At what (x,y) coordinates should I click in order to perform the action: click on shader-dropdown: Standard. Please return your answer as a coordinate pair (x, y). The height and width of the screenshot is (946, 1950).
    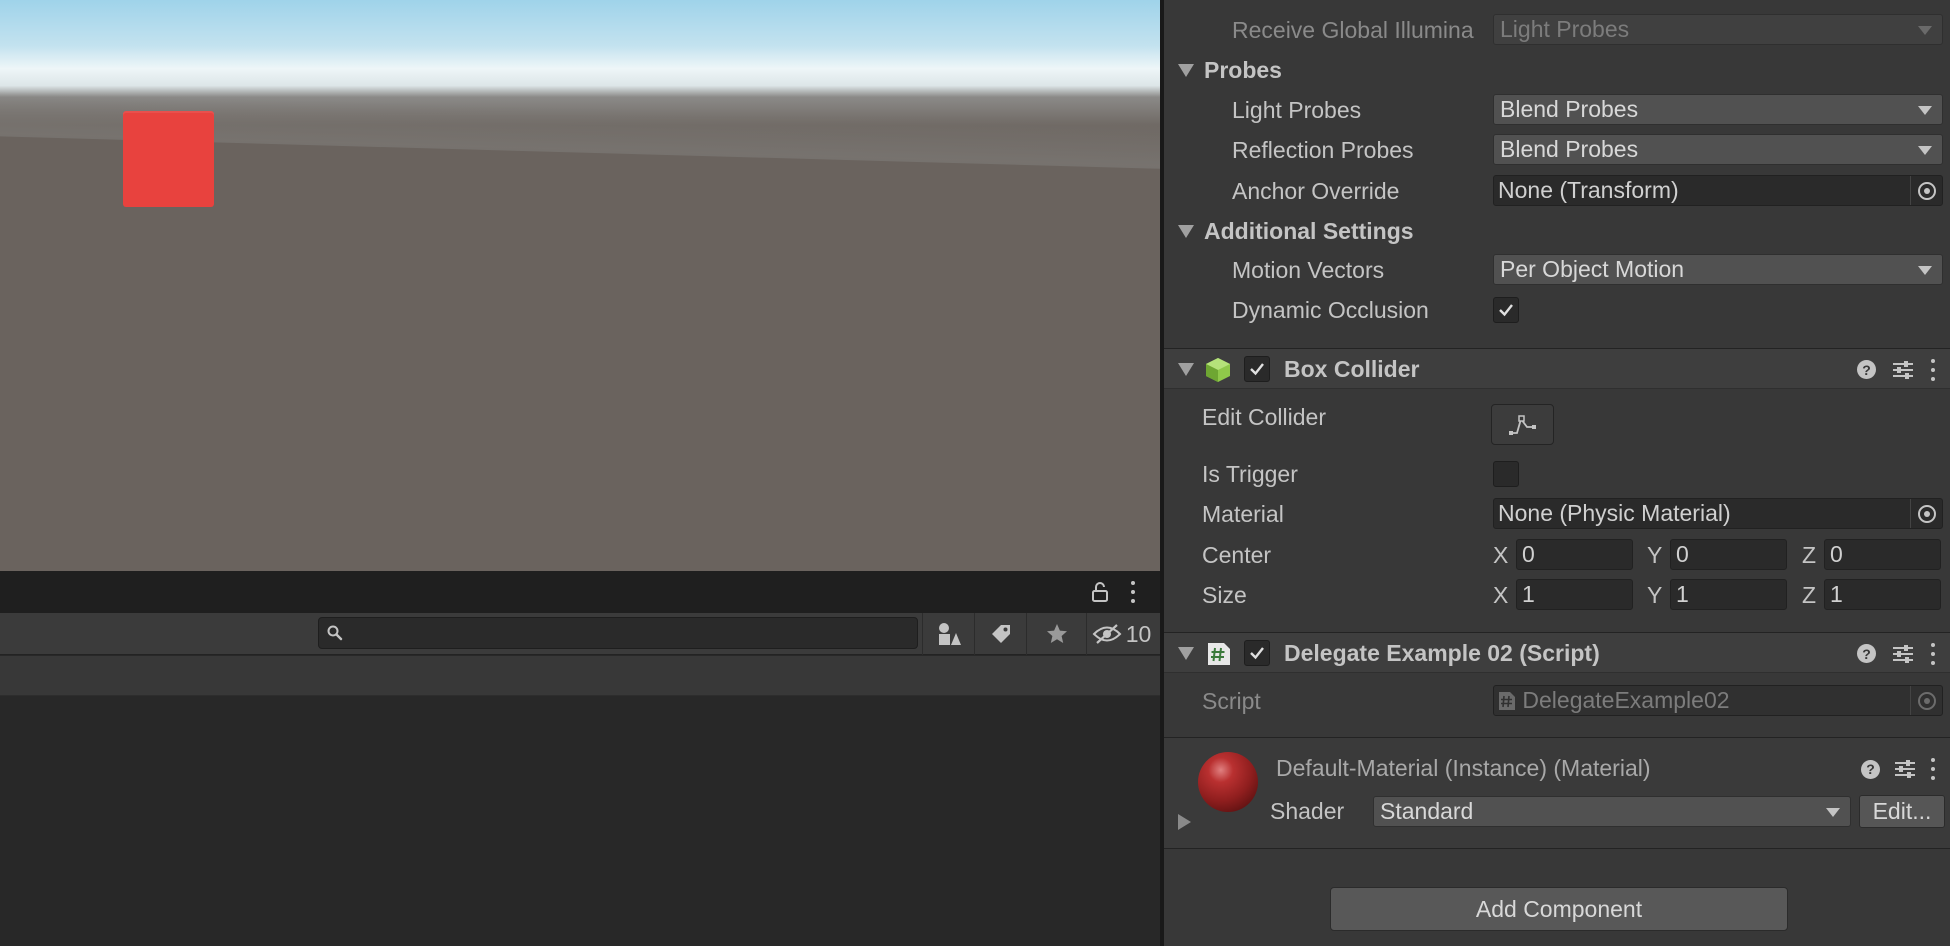
    Looking at the image, I should click on (1612, 811).